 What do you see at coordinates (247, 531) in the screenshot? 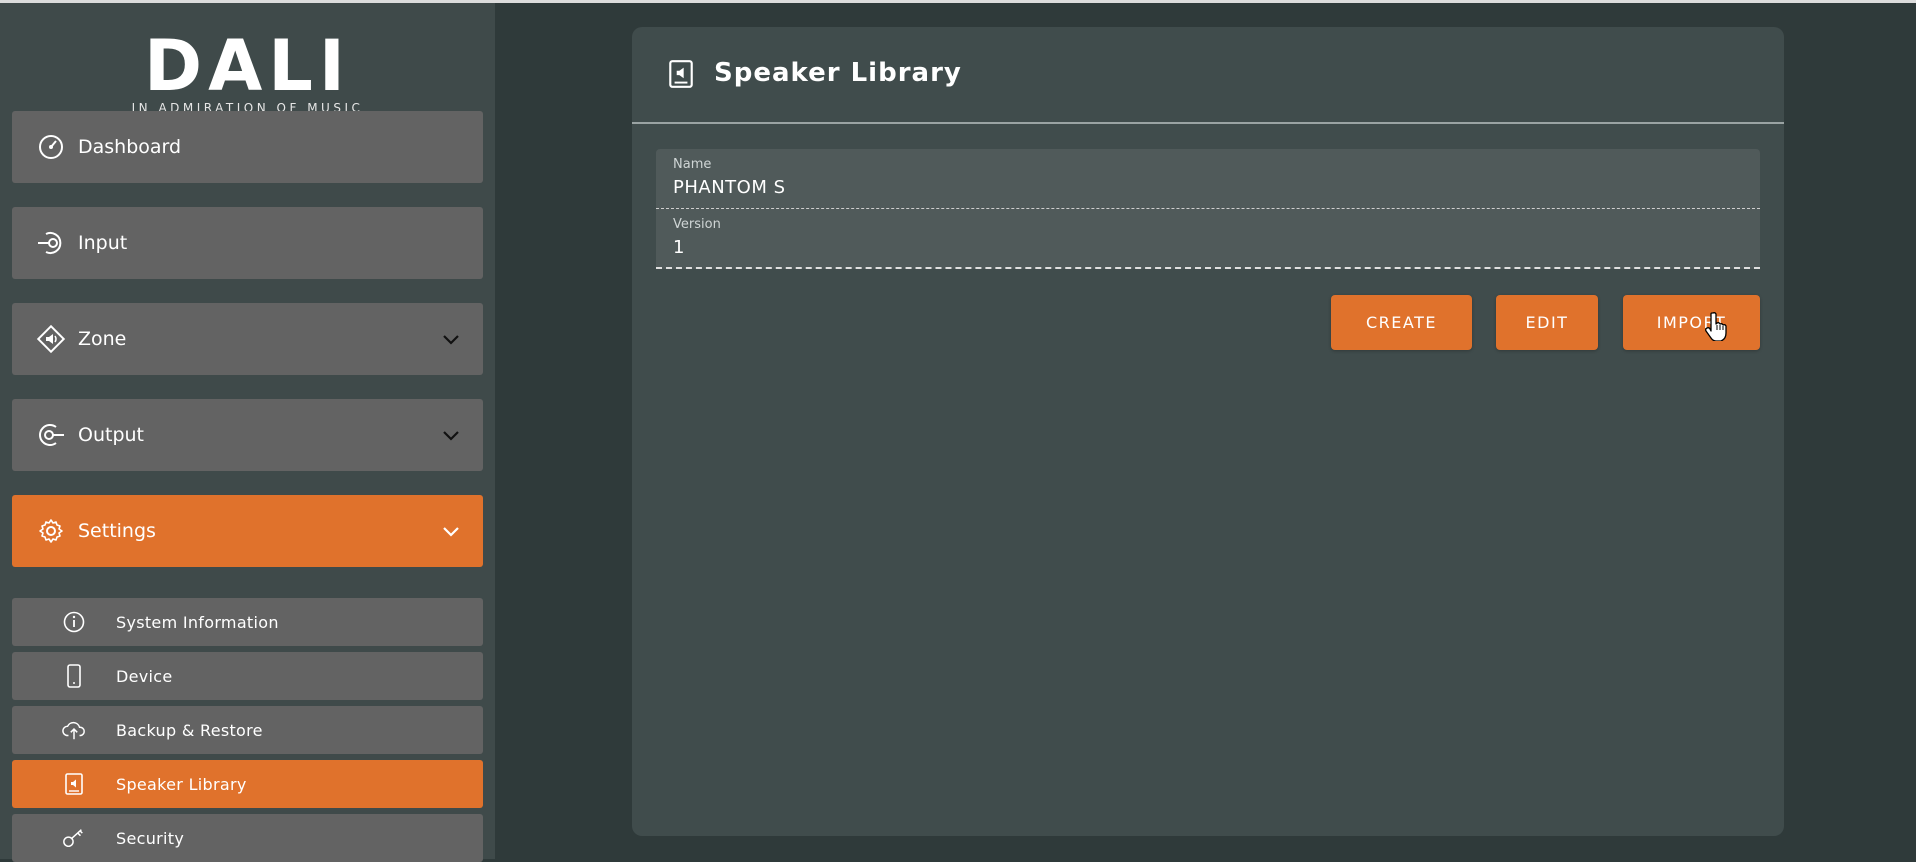
I see `sidebar-item-settings: Settings` at bounding box center [247, 531].